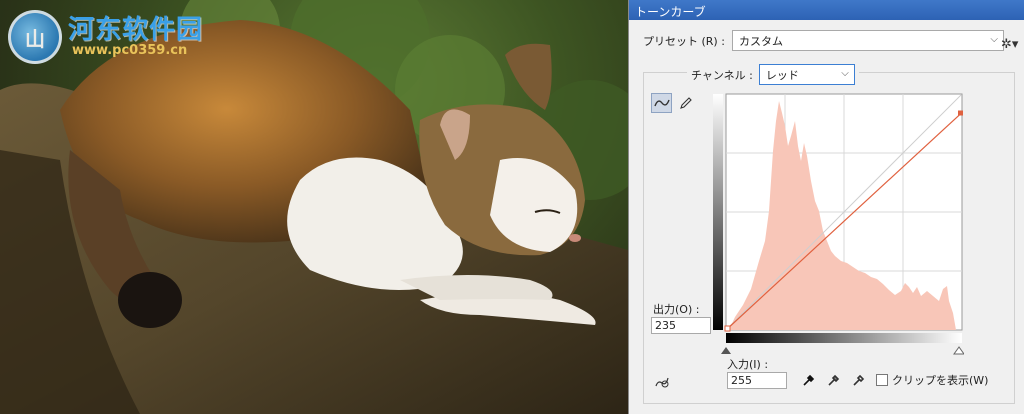 Image resolution: width=1024 pixels, height=414 pixels. I want to click on clipping-checkbox, so click(882, 380).